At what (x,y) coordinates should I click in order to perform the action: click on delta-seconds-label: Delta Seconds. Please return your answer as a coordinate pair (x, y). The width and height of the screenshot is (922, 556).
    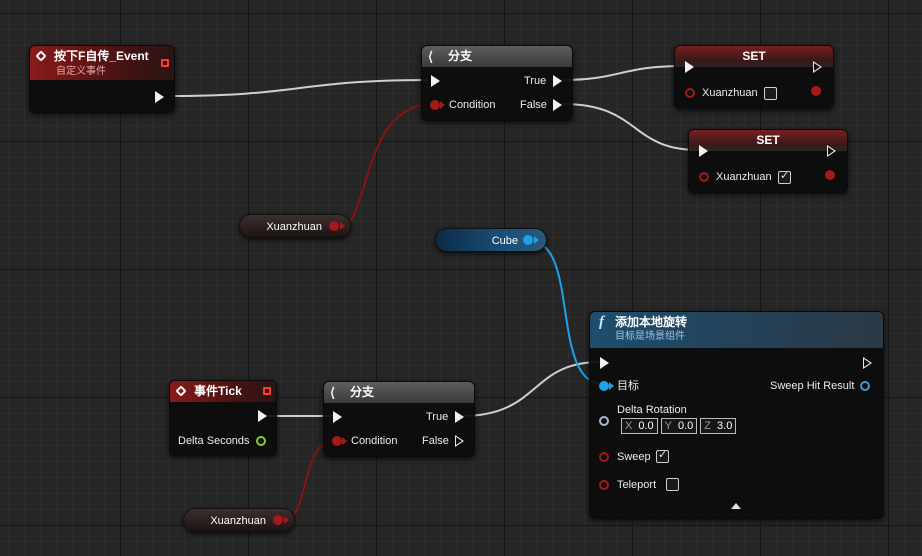
    Looking at the image, I should click on (214, 441).